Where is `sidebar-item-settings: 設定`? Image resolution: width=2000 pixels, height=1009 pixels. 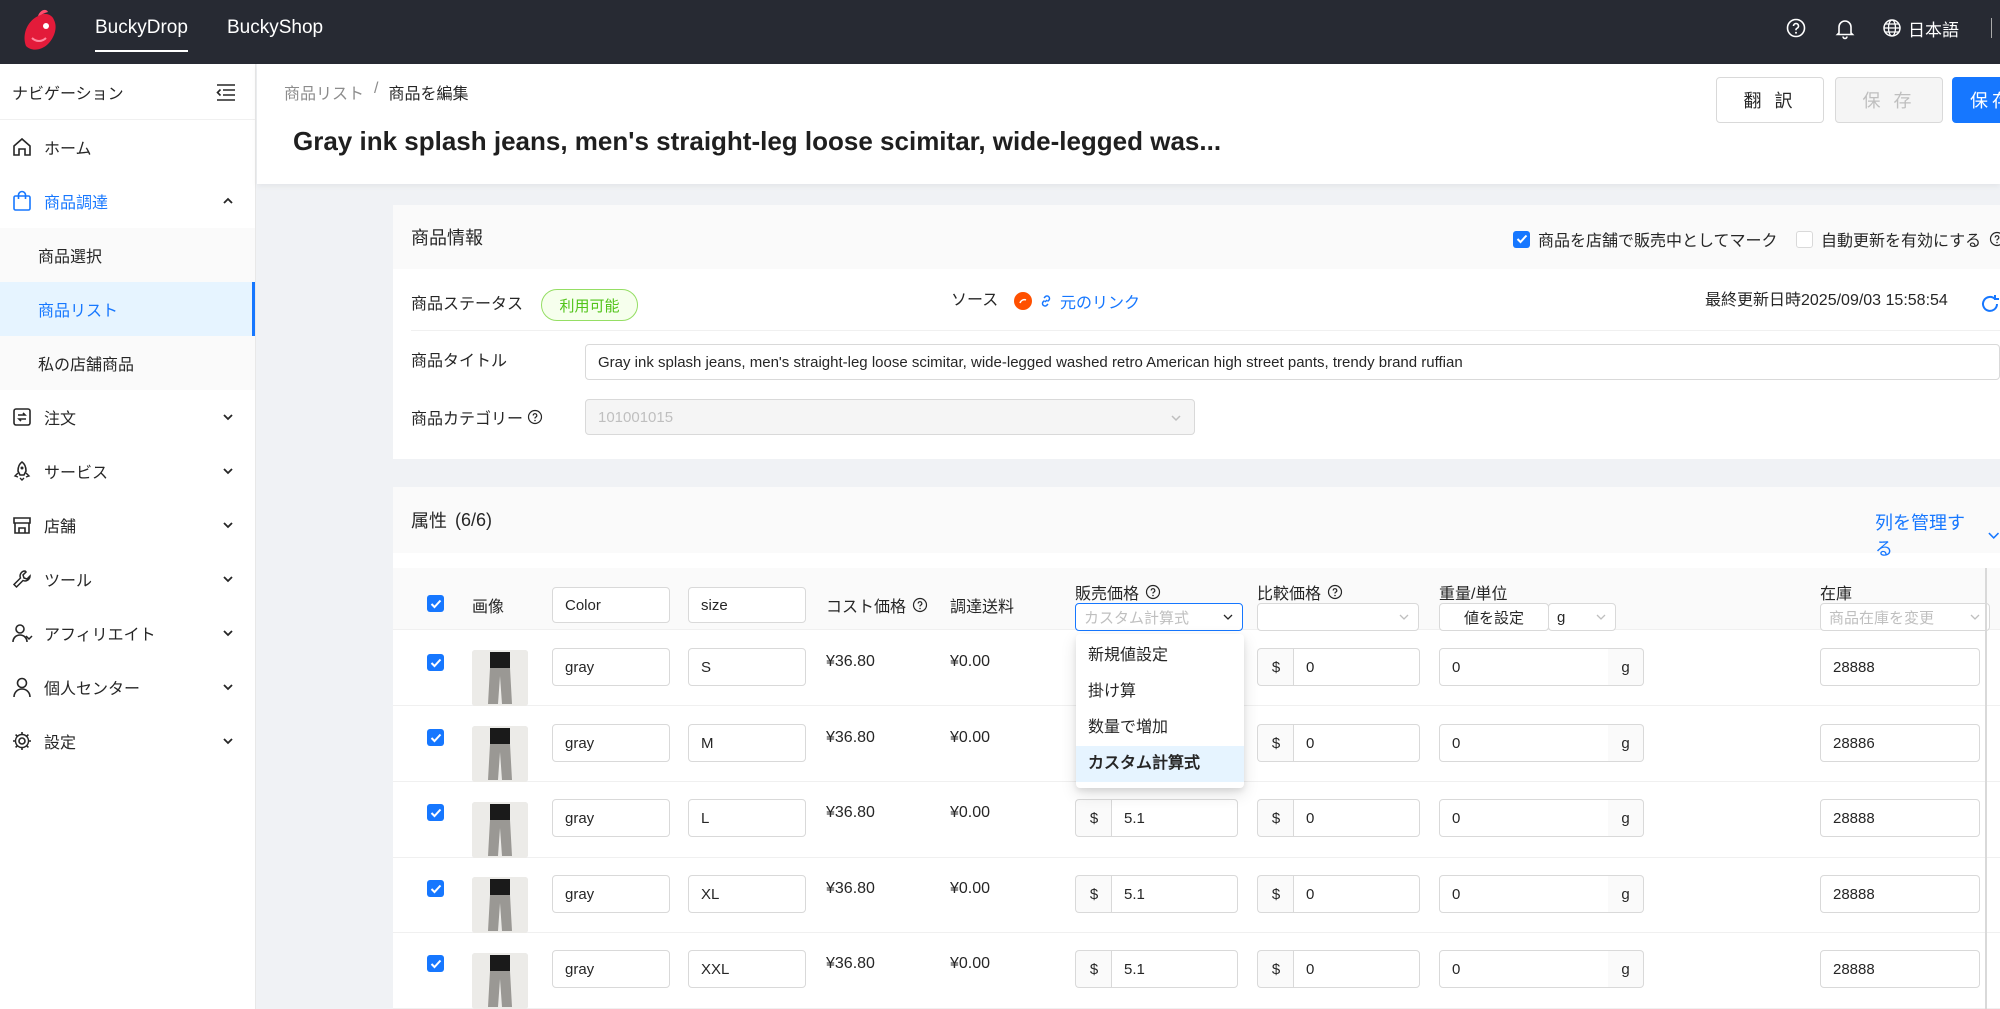 sidebar-item-settings: 設定 is located at coordinates (127, 741).